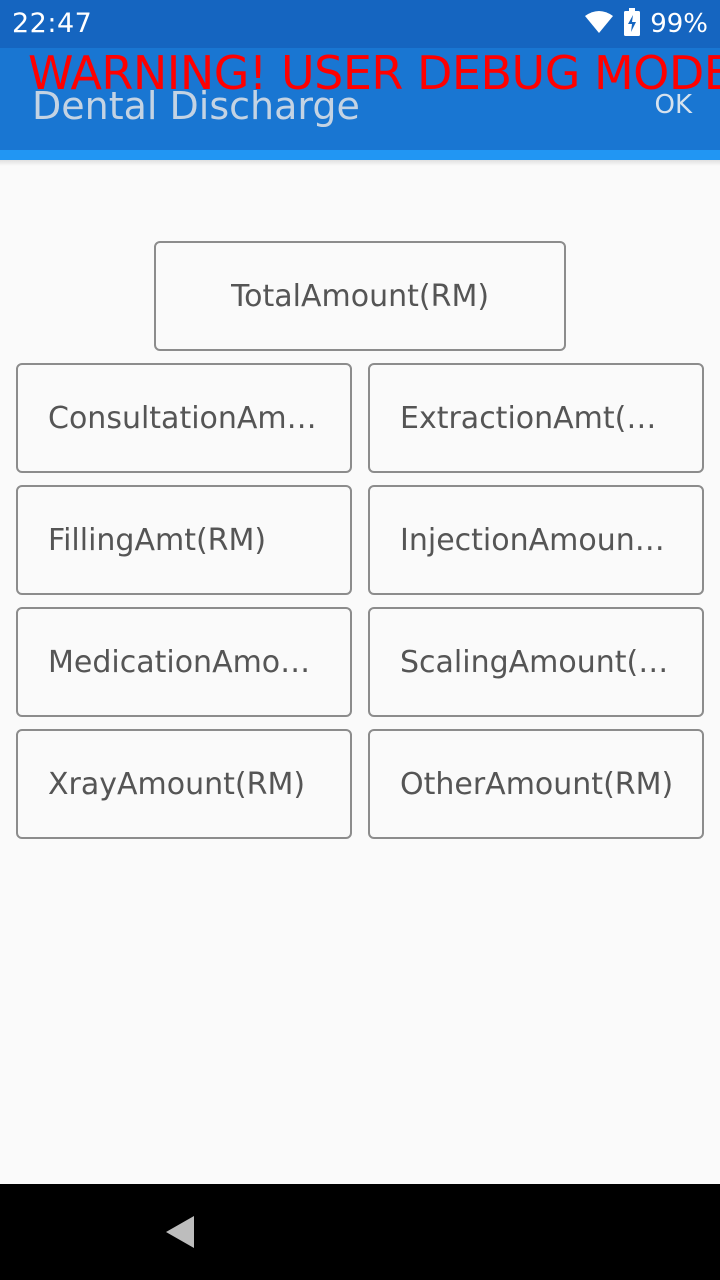  I want to click on total-amount-label: TotalAmount(RM), so click(360, 296).